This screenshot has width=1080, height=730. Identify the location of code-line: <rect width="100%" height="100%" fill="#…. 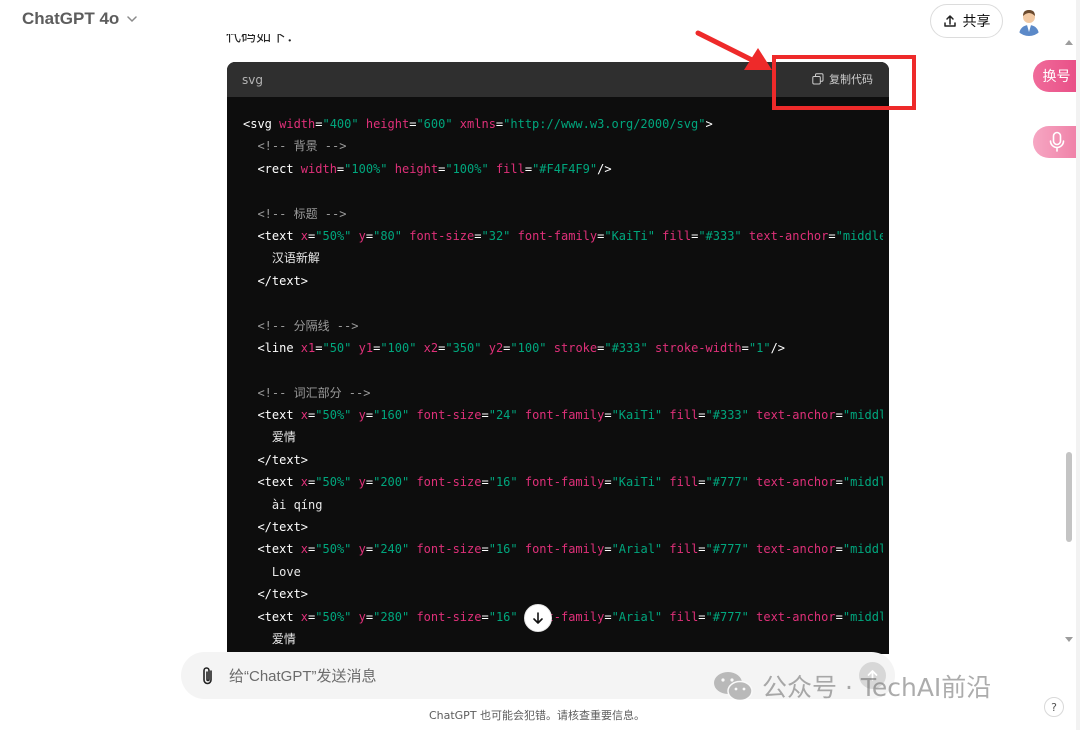
(563, 169).